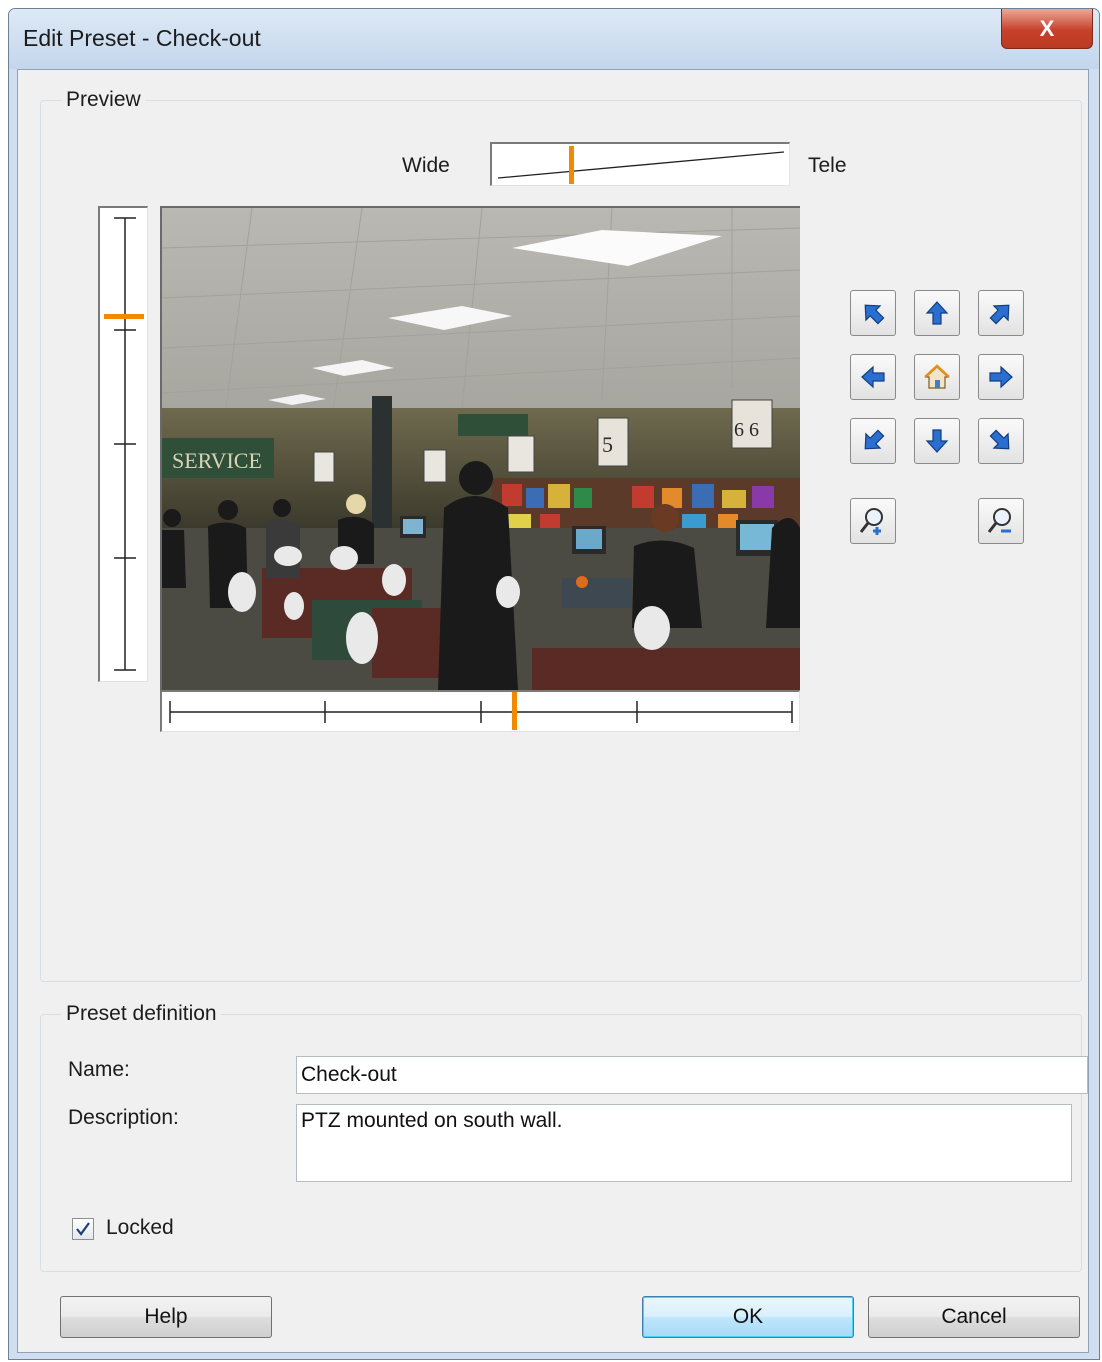 The image size is (1102, 1362). I want to click on locked-checkbox, so click(83, 1229).